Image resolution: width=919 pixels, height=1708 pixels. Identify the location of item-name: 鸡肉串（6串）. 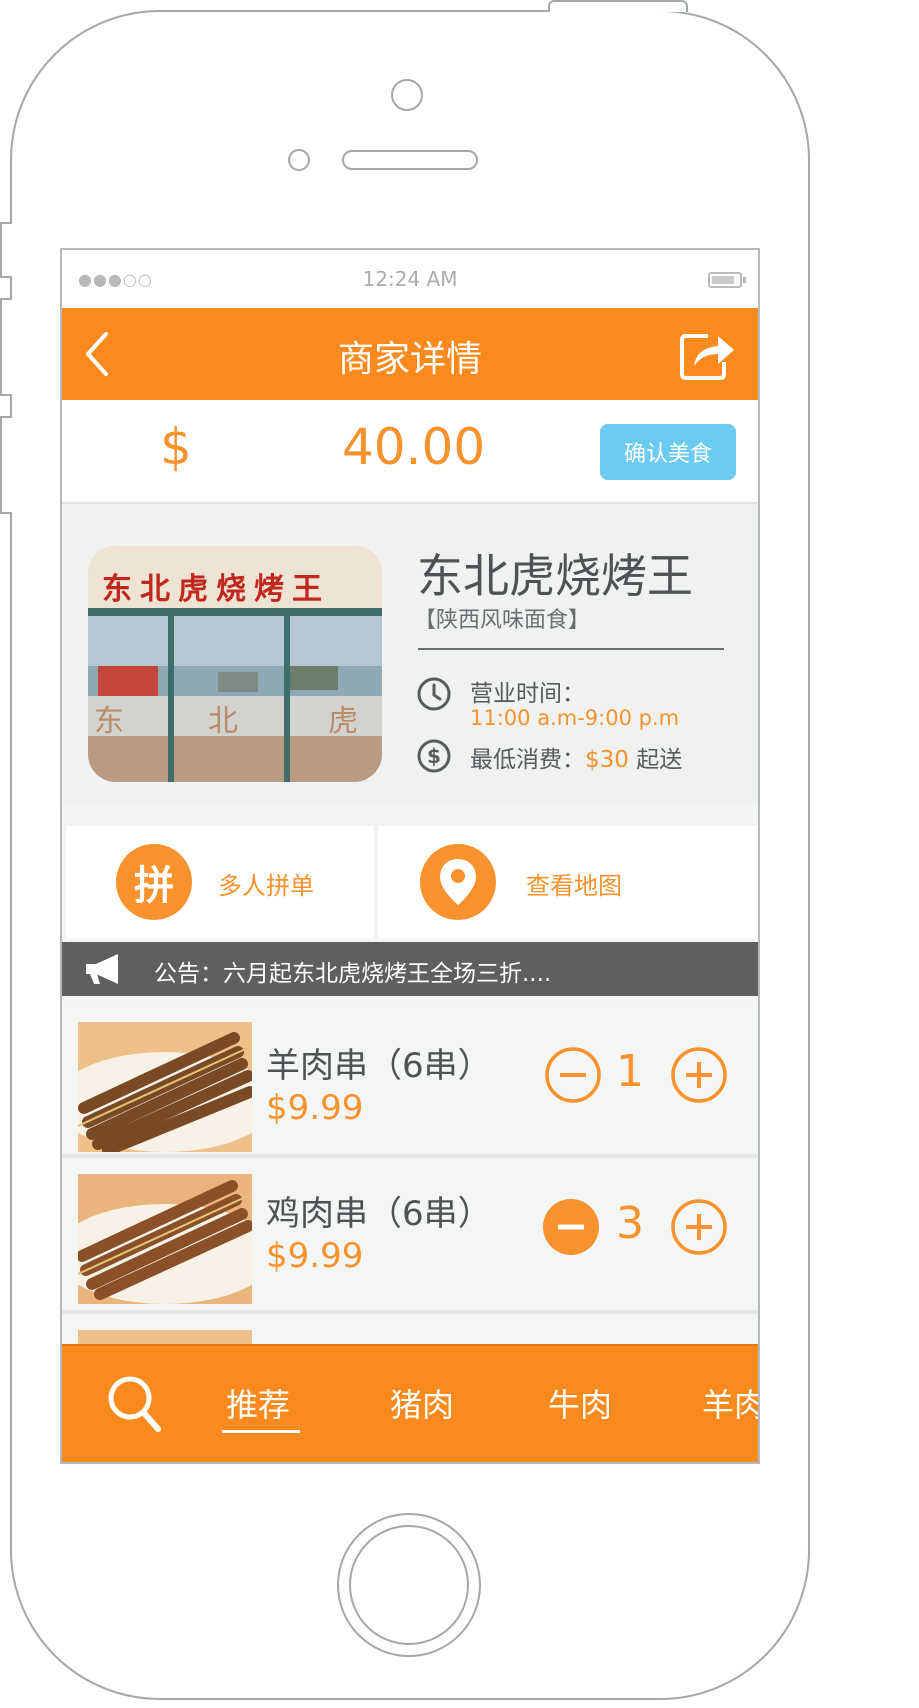
(379, 1214).